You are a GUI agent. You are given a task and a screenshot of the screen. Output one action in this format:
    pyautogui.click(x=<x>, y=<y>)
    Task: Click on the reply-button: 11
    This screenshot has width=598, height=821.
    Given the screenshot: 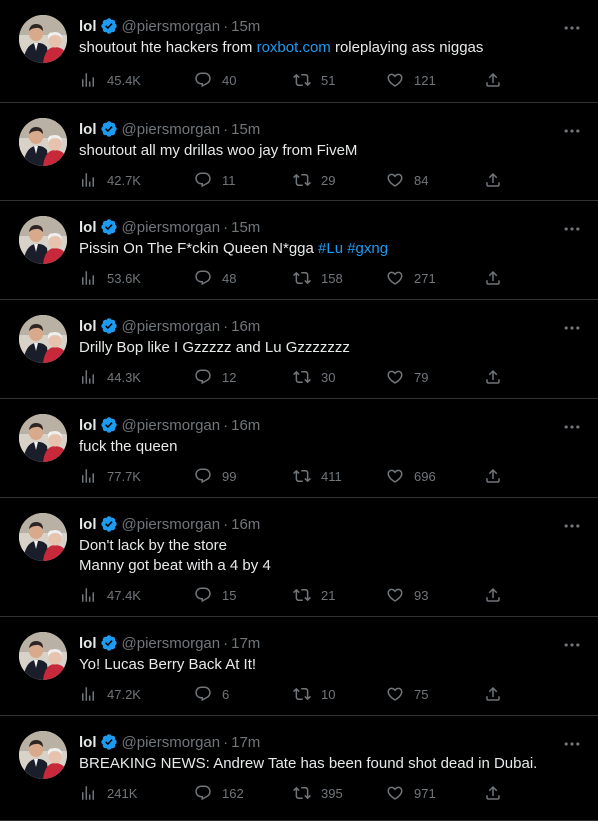 What is the action you would take?
    pyautogui.click(x=215, y=180)
    